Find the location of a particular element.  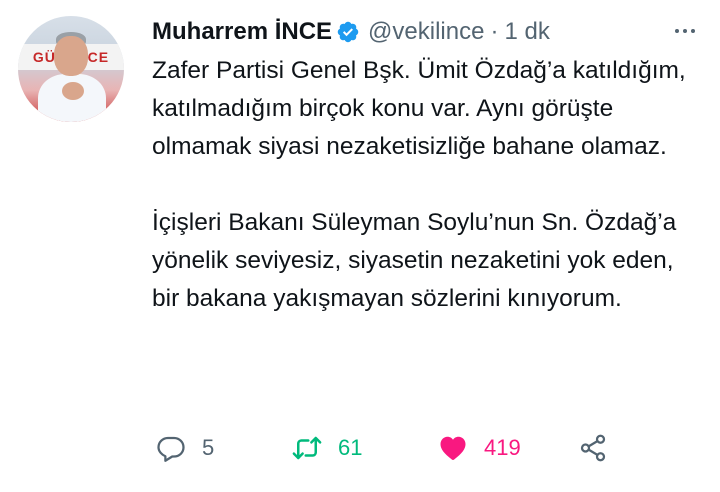

reply-button: 5 is located at coordinates (185, 448).